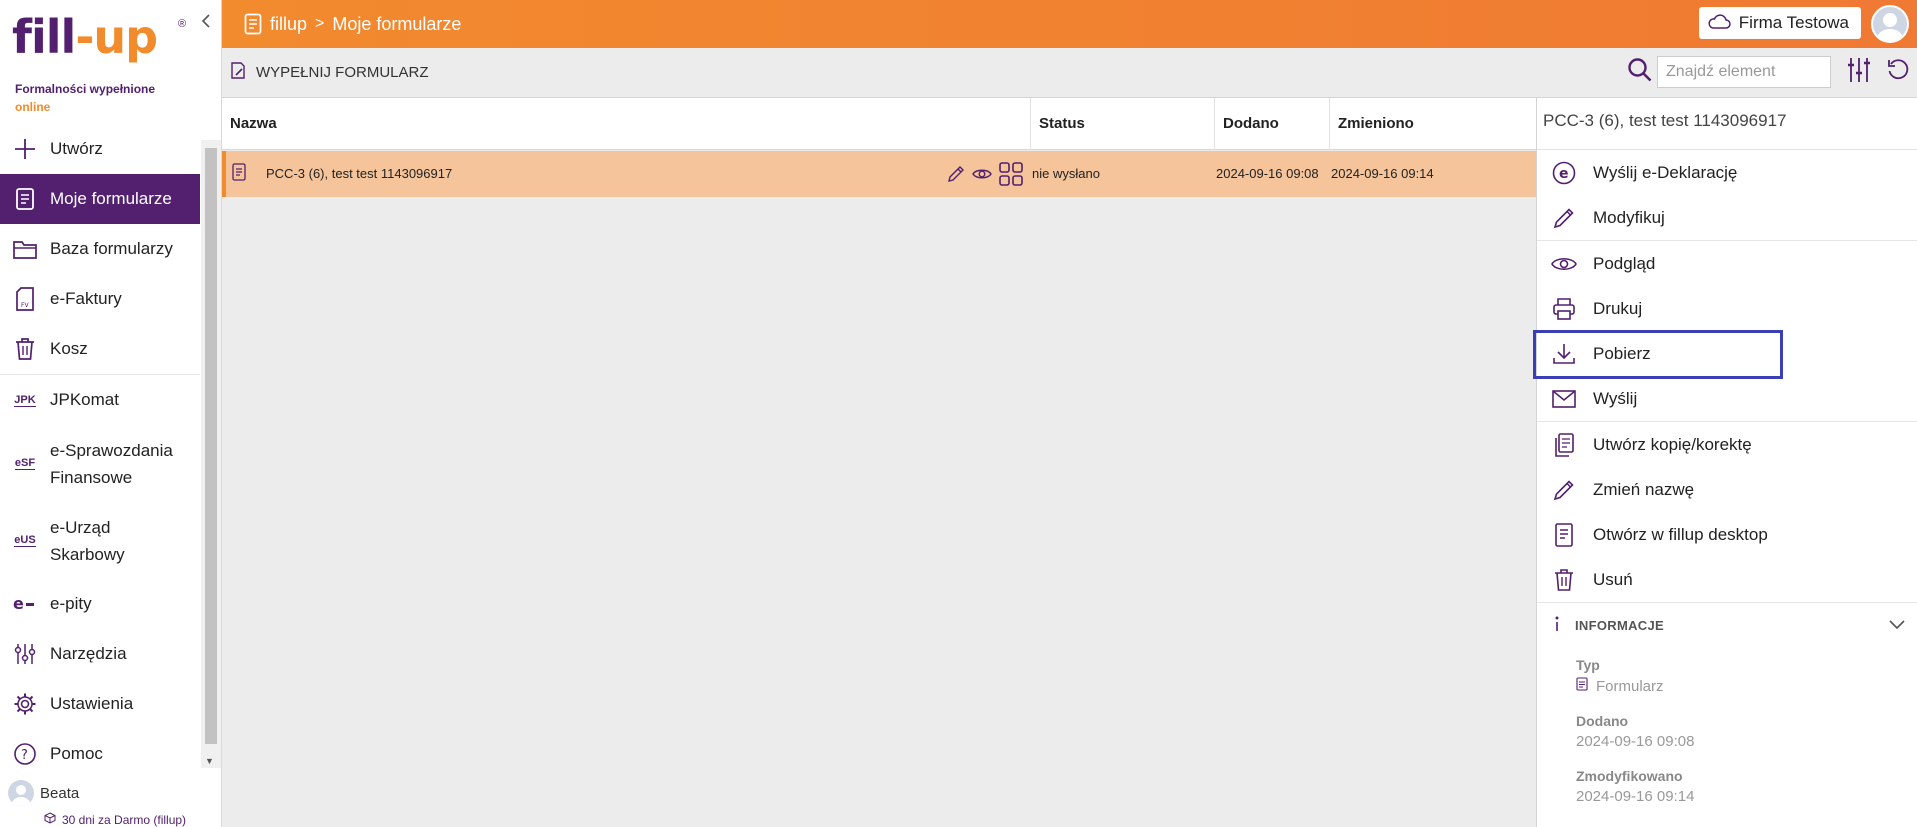  Describe the element at coordinates (182, 24) in the screenshot. I see `registered-mark: ®` at that location.